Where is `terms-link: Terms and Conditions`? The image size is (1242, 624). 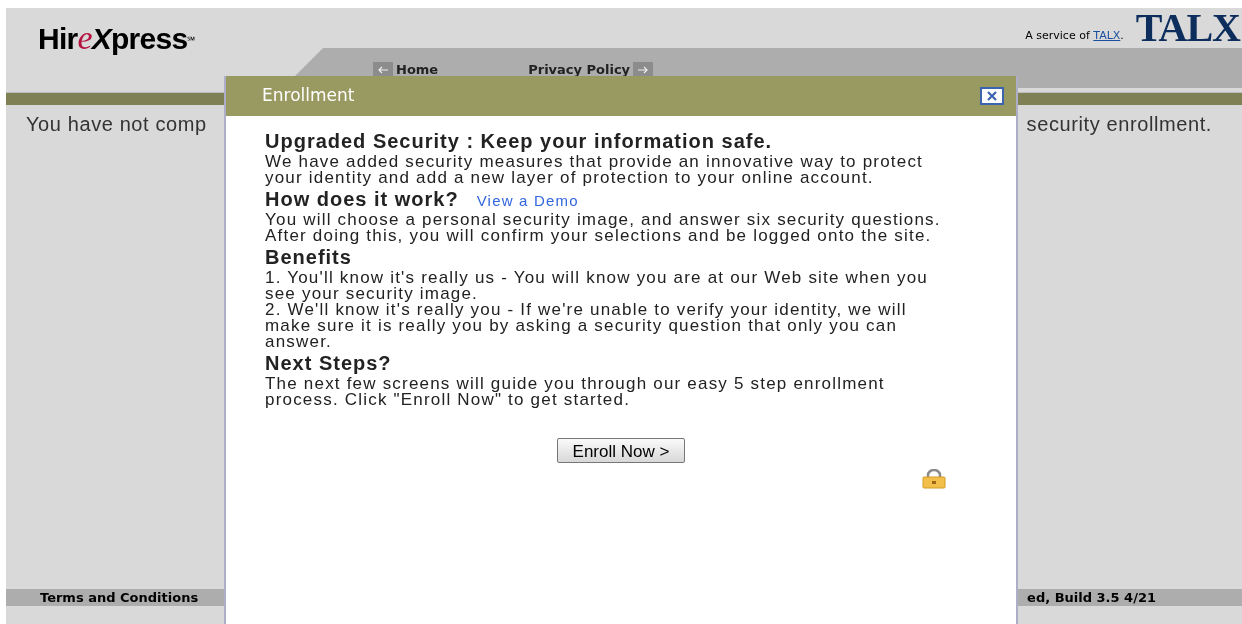 terms-link: Terms and Conditions is located at coordinates (119, 597).